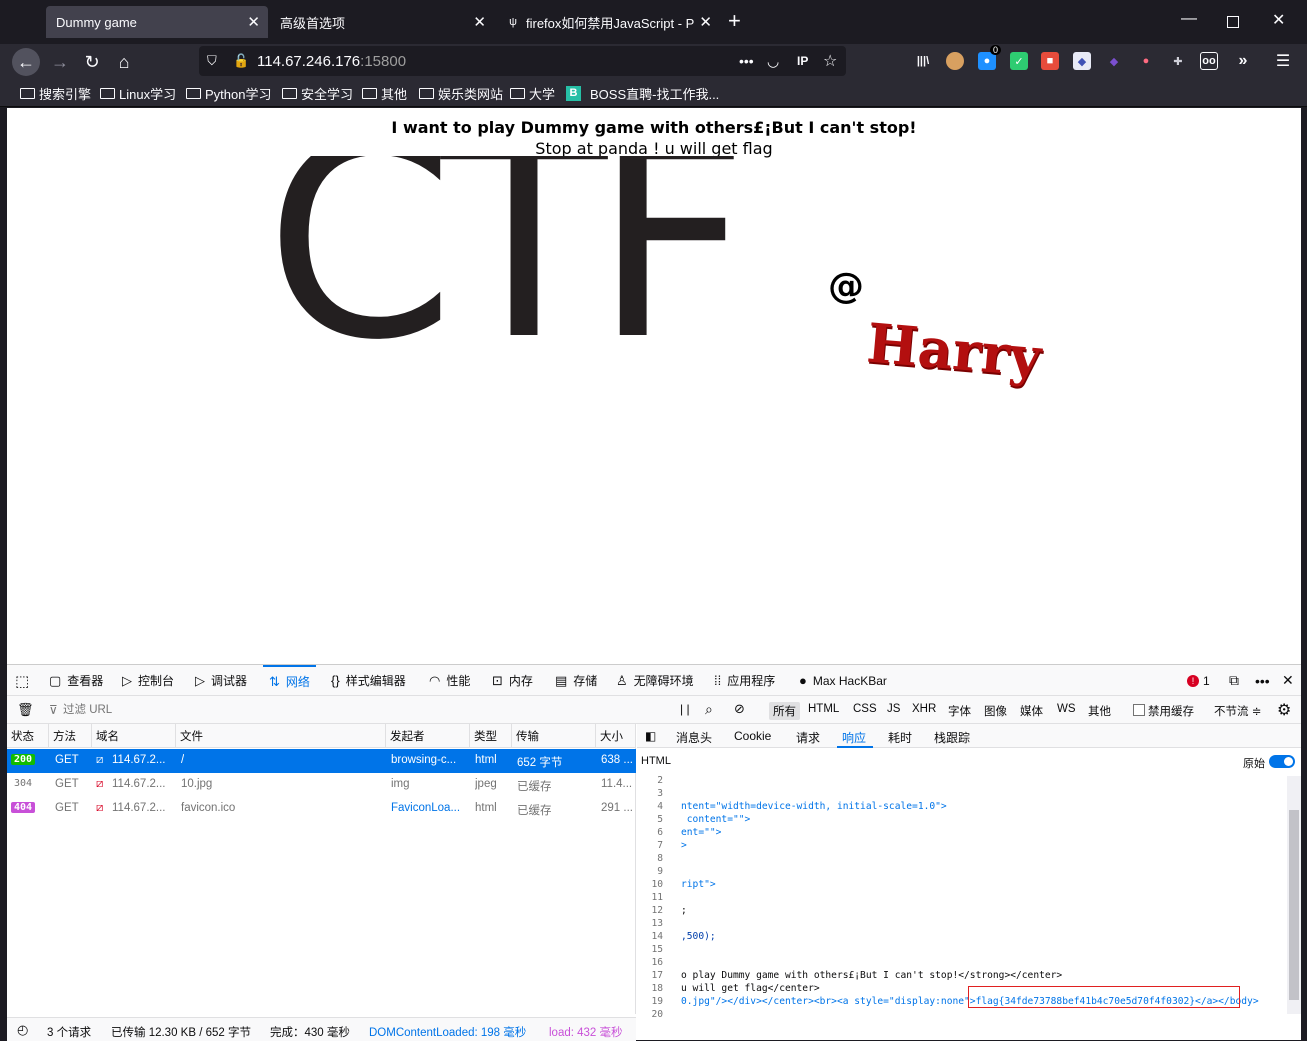 The image size is (1307, 1041). Describe the element at coordinates (1283, 61) in the screenshot. I see `menu-icon: ☰` at that location.